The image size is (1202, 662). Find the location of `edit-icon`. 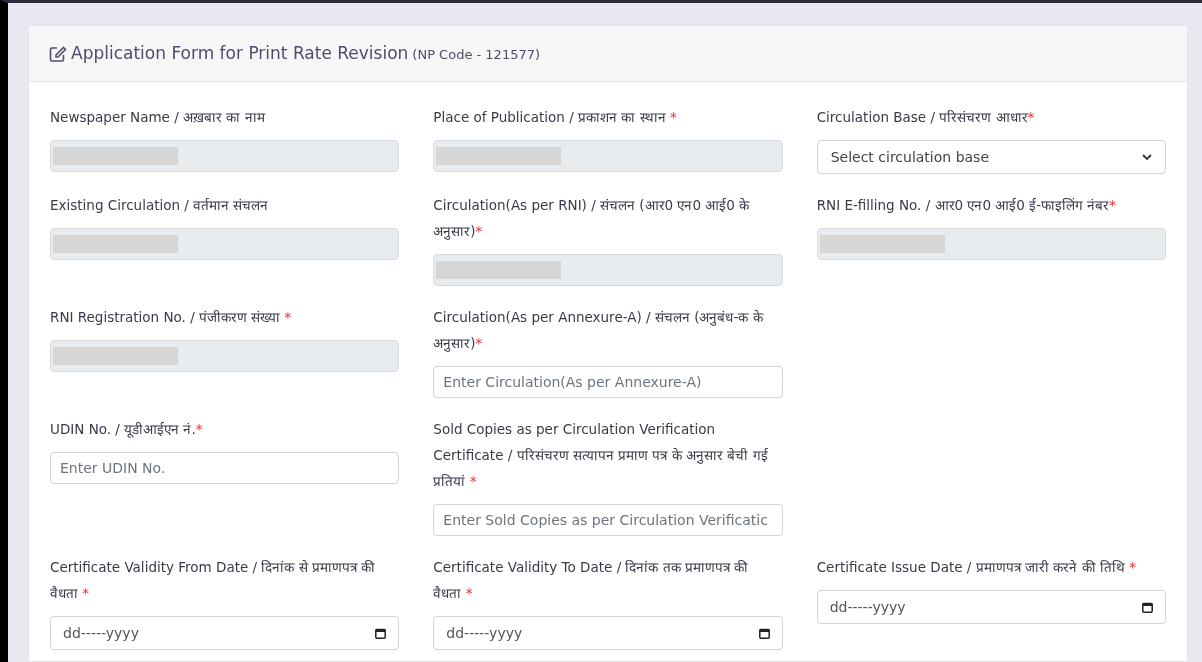

edit-icon is located at coordinates (58, 53).